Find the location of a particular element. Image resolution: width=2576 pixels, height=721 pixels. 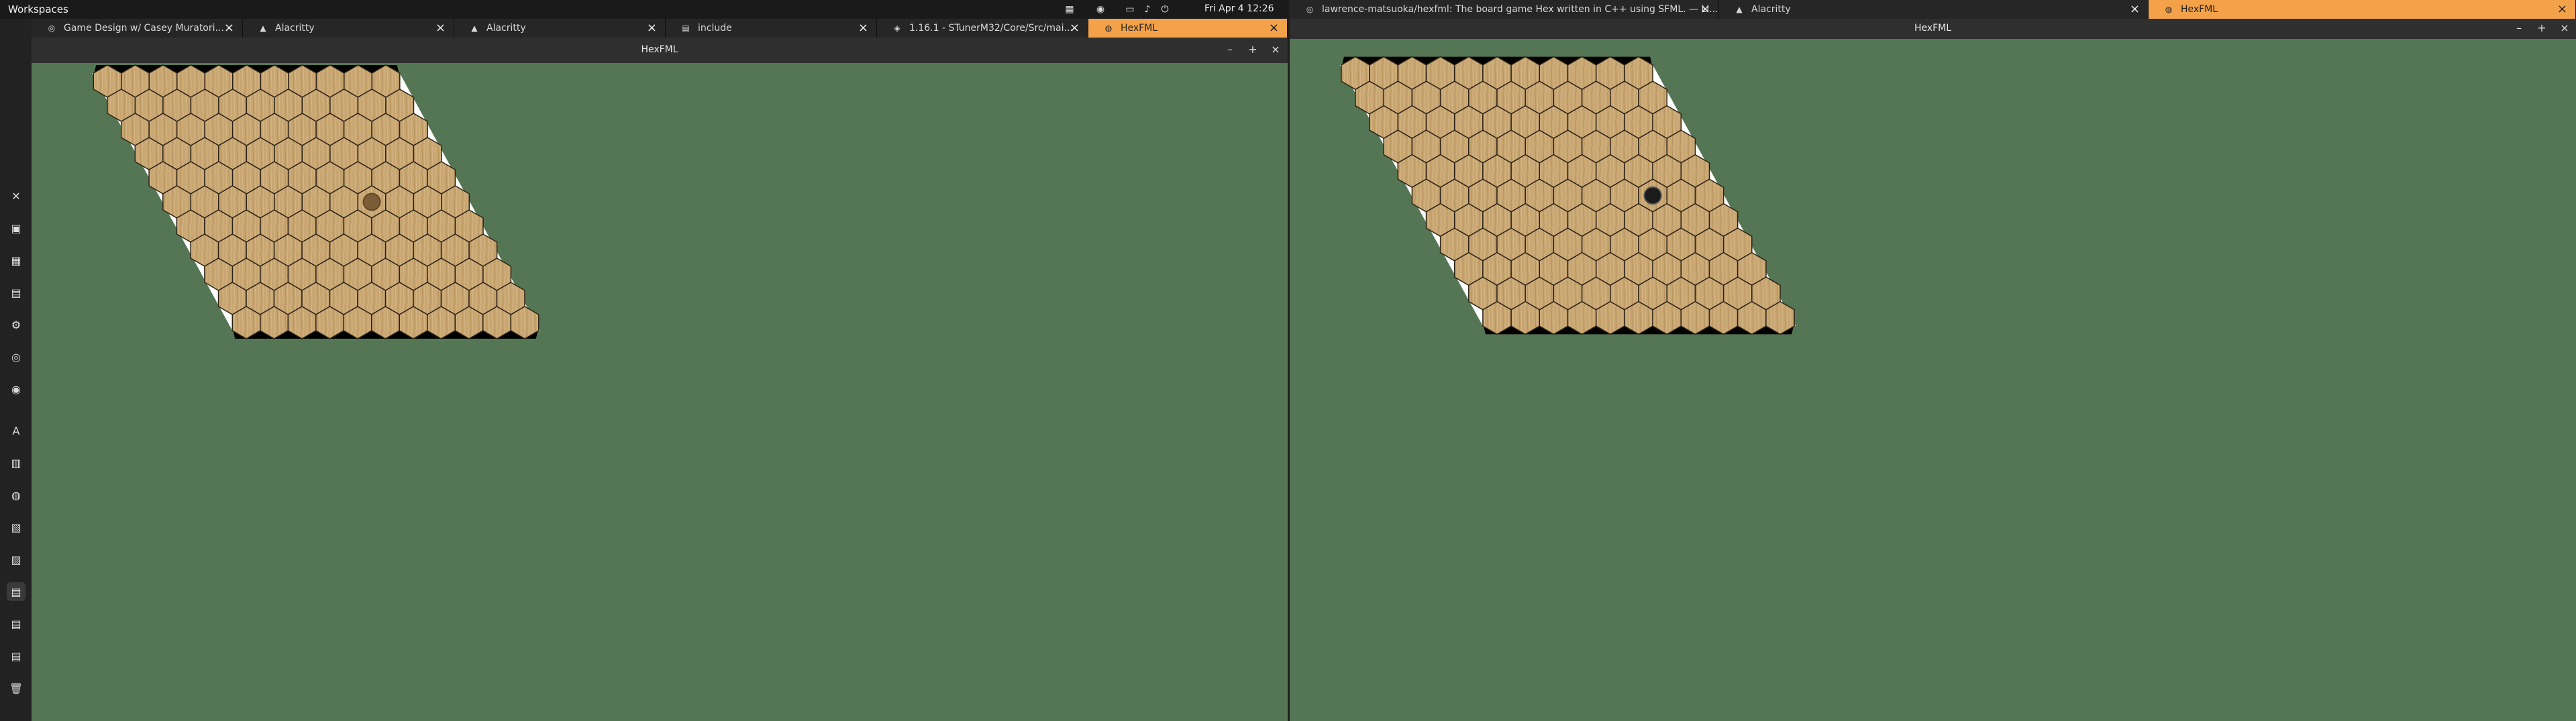

volume-icon: ♪ is located at coordinates (1147, 9).